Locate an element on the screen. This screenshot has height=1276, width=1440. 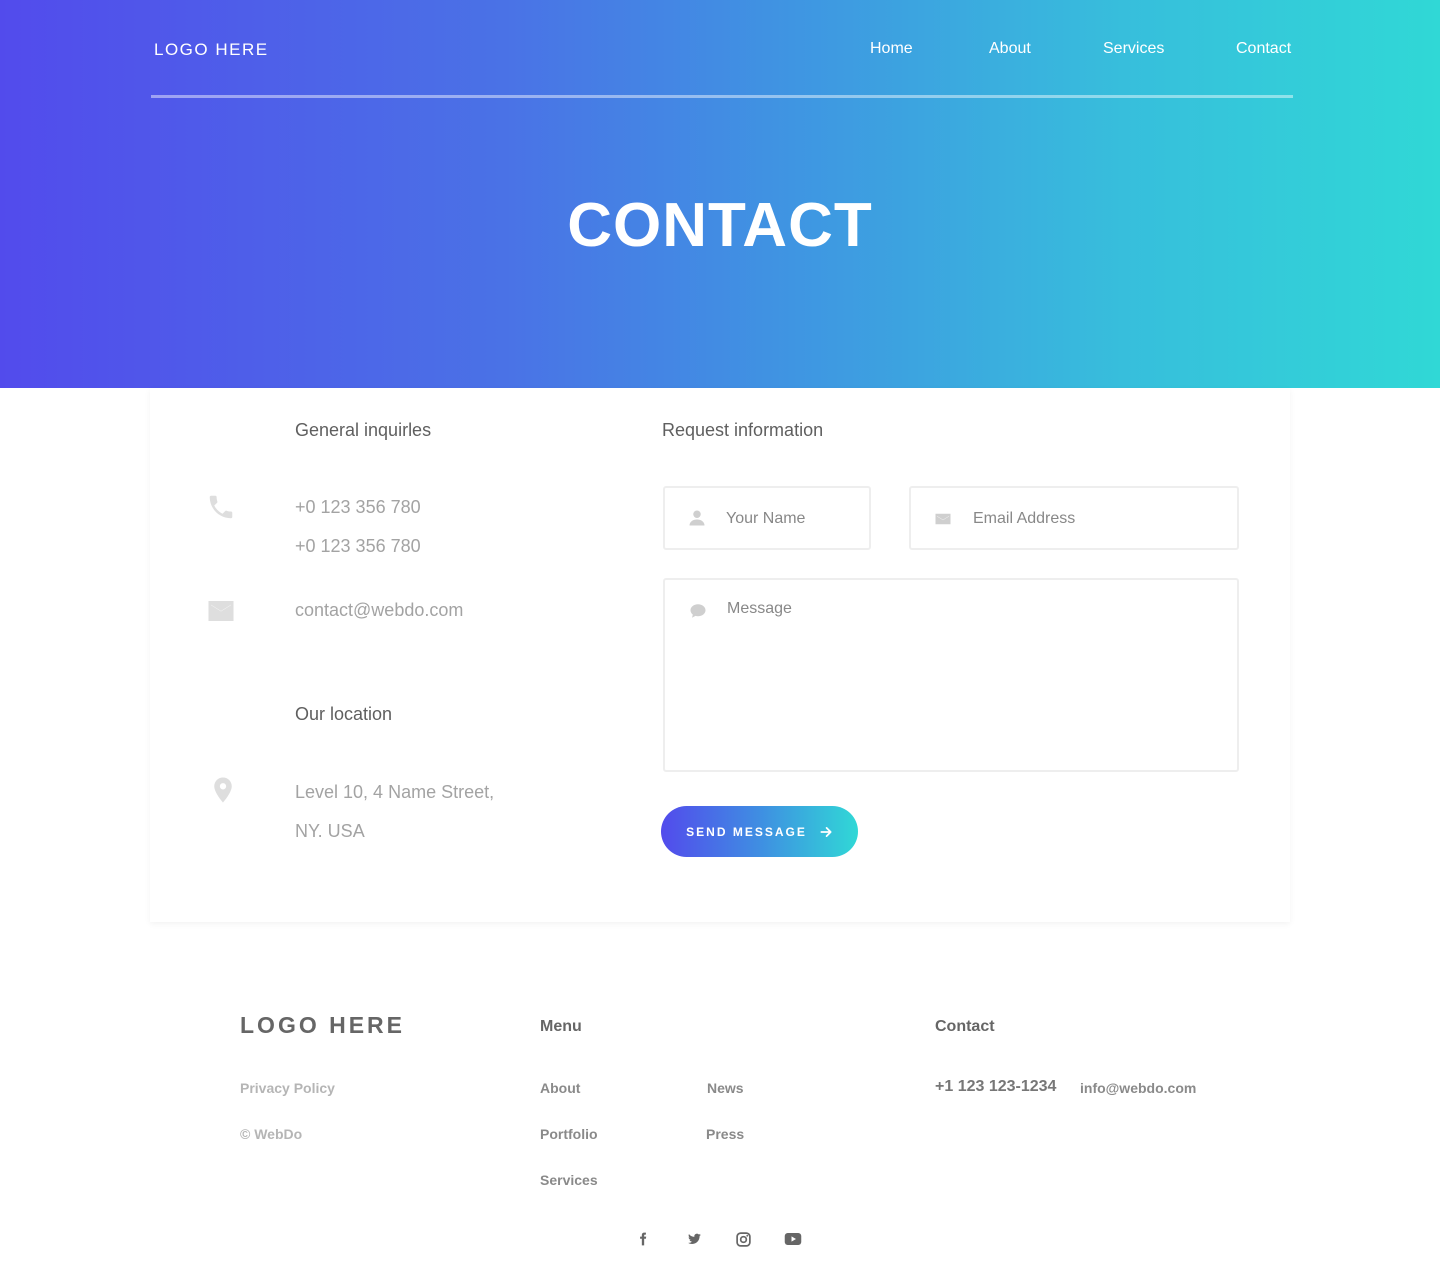
page-title: CONTACT is located at coordinates (720, 225).